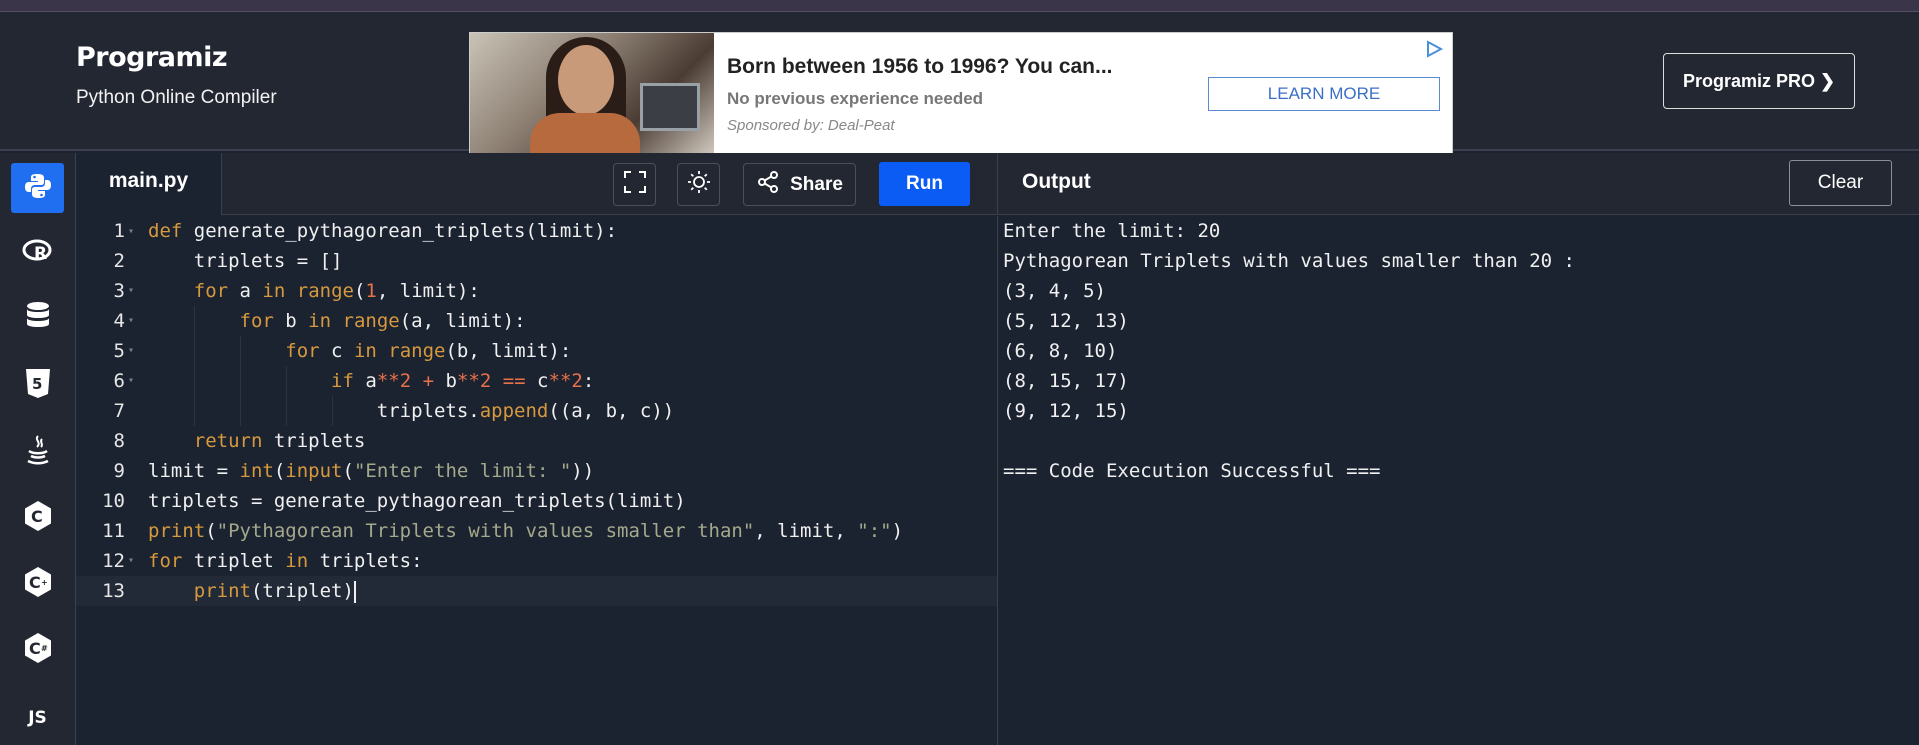 Image resolution: width=1919 pixels, height=745 pixels. I want to click on sidebar-item-html: 5, so click(37, 385).